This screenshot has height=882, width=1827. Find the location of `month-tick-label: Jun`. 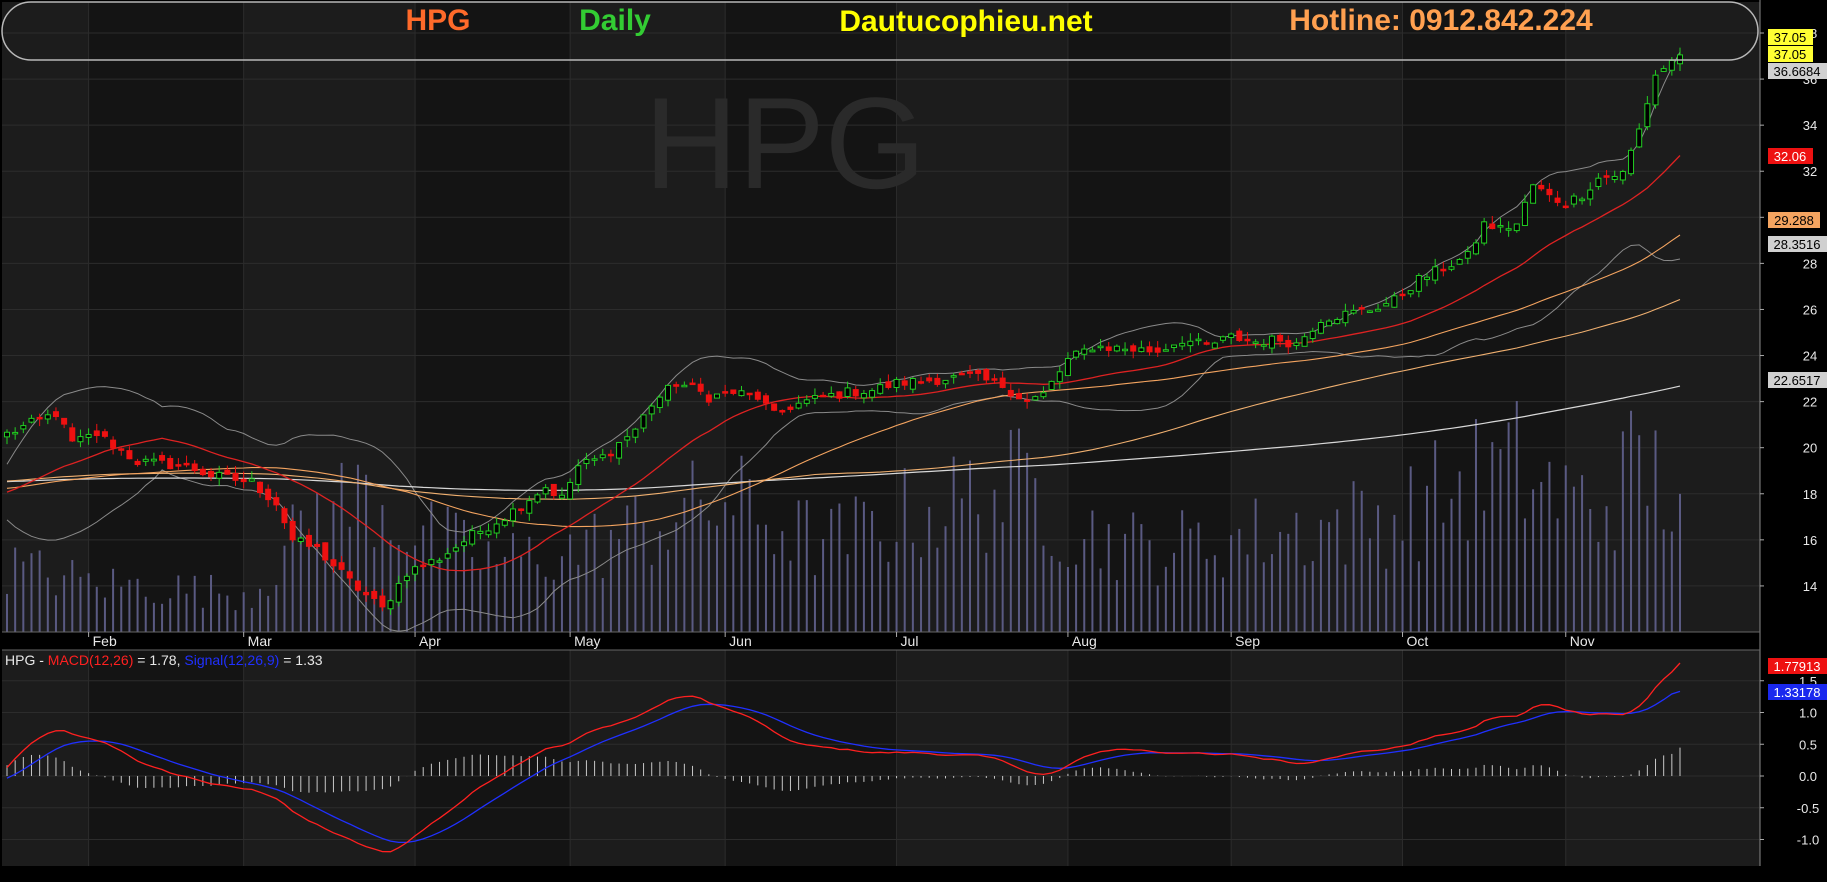

month-tick-label: Jun is located at coordinates (740, 641).